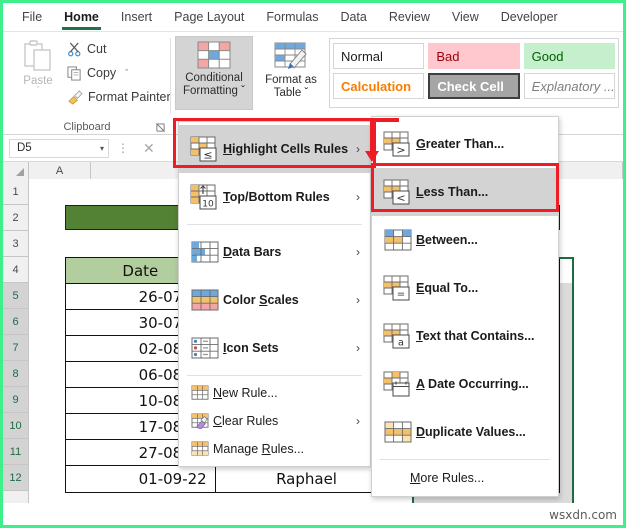 Image resolution: width=626 pixels, height=528 pixels. I want to click on style-good: Good, so click(569, 56).